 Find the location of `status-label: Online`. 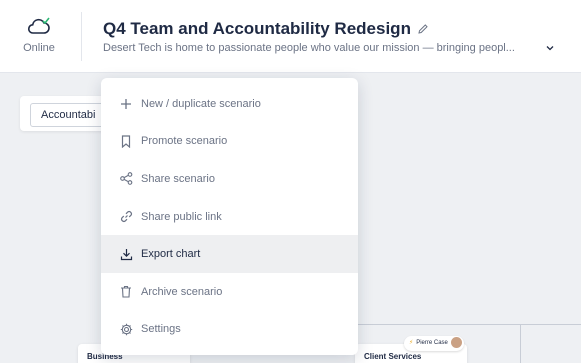

status-label: Online is located at coordinates (39, 48).